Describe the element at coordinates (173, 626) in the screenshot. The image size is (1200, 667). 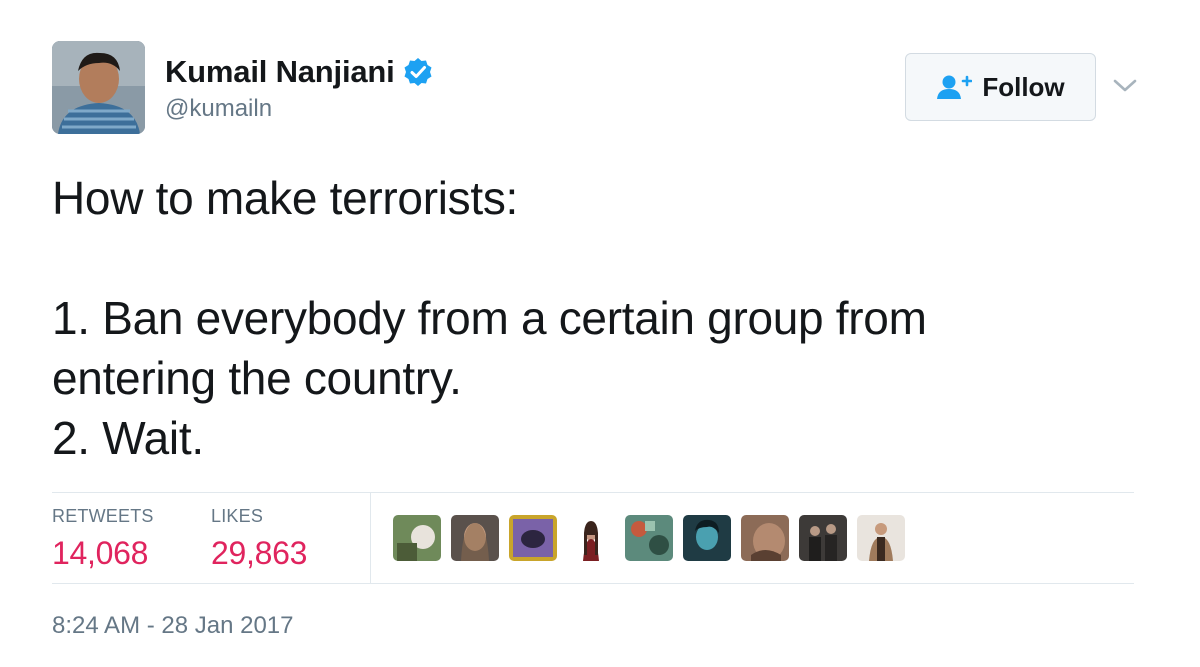
I see `tweet-timestamp: 8:24 AM - 28 Jan 2017` at that location.